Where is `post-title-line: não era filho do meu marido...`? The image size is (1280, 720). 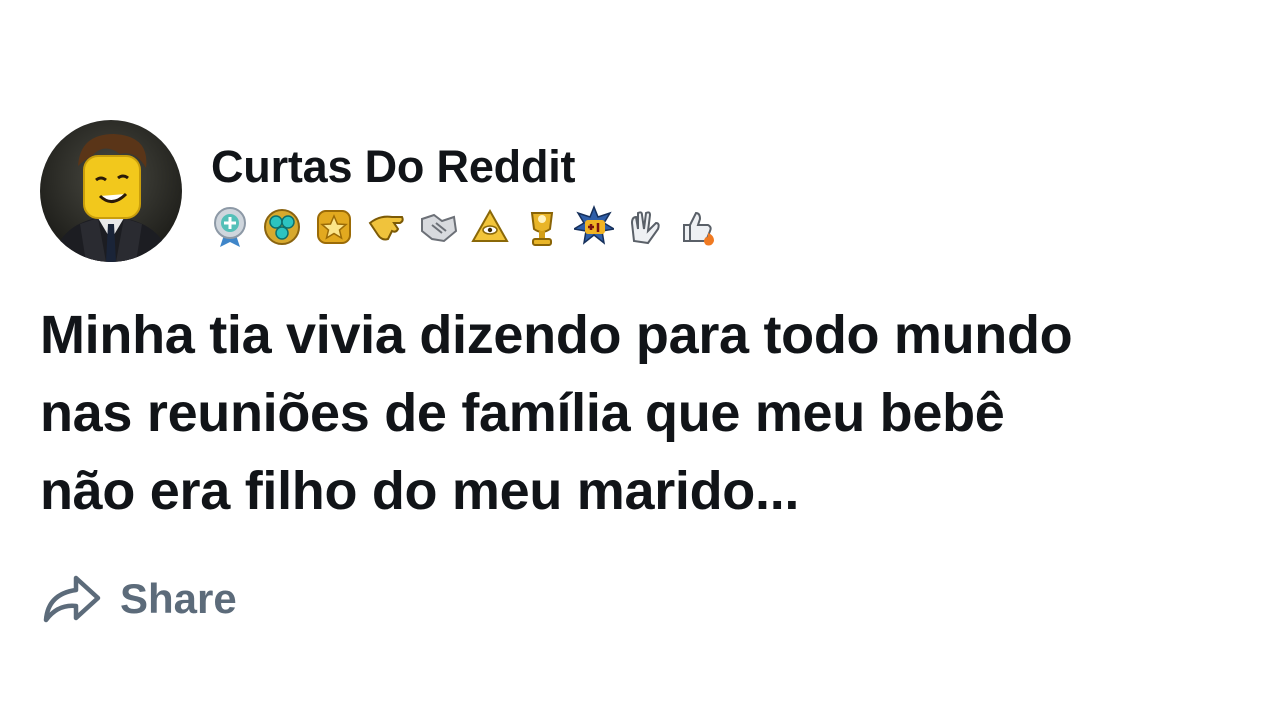
post-title-line: não era filho do meu marido... is located at coordinates (420, 491).